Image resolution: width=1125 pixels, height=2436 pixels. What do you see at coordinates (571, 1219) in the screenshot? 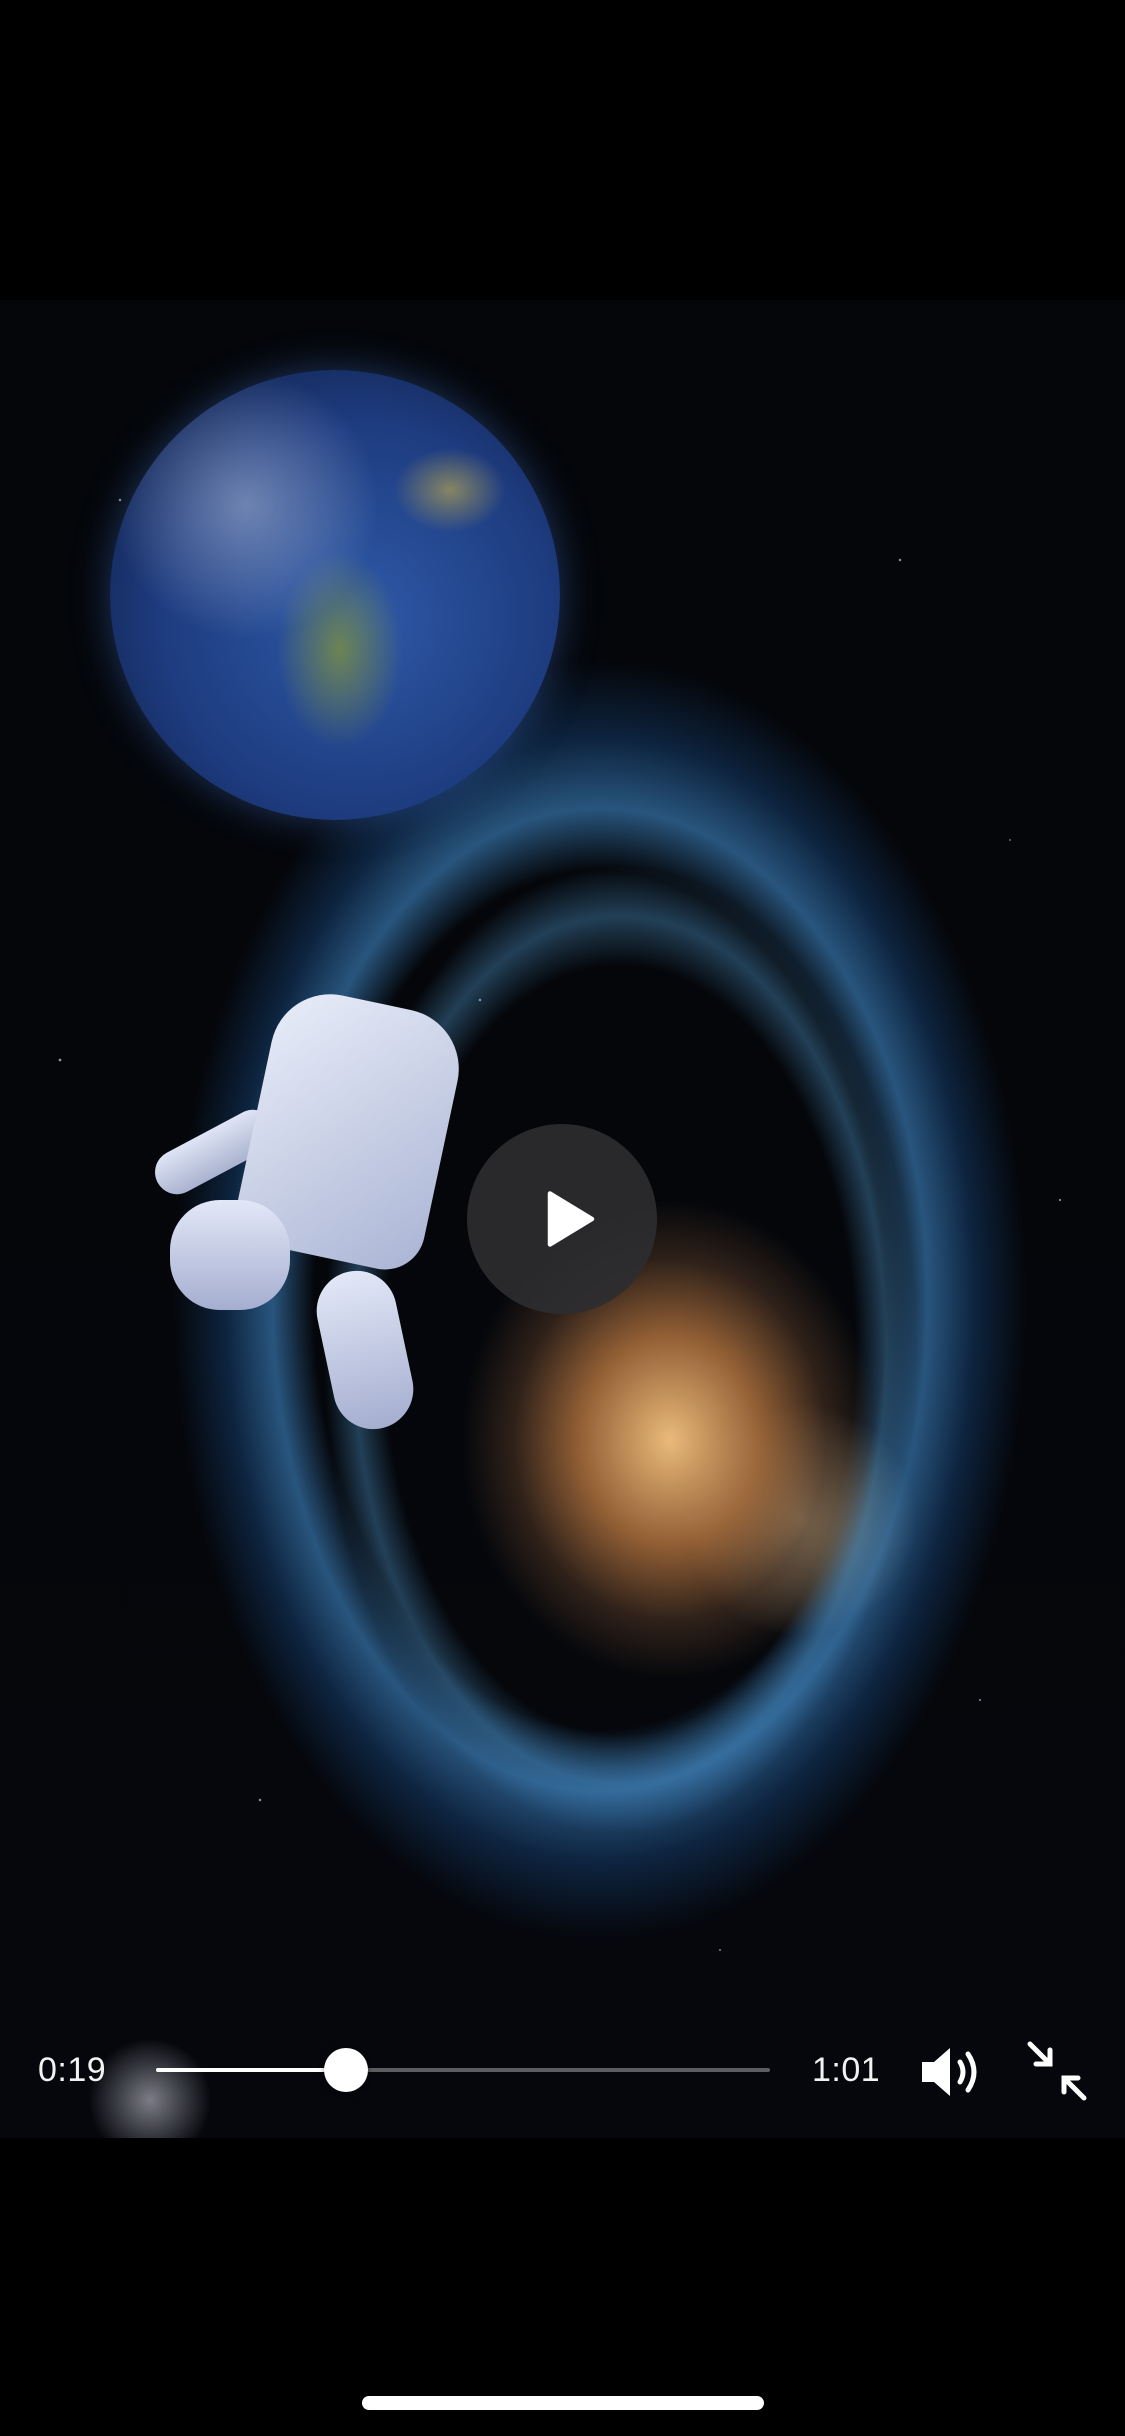
I see `play-icon` at bounding box center [571, 1219].